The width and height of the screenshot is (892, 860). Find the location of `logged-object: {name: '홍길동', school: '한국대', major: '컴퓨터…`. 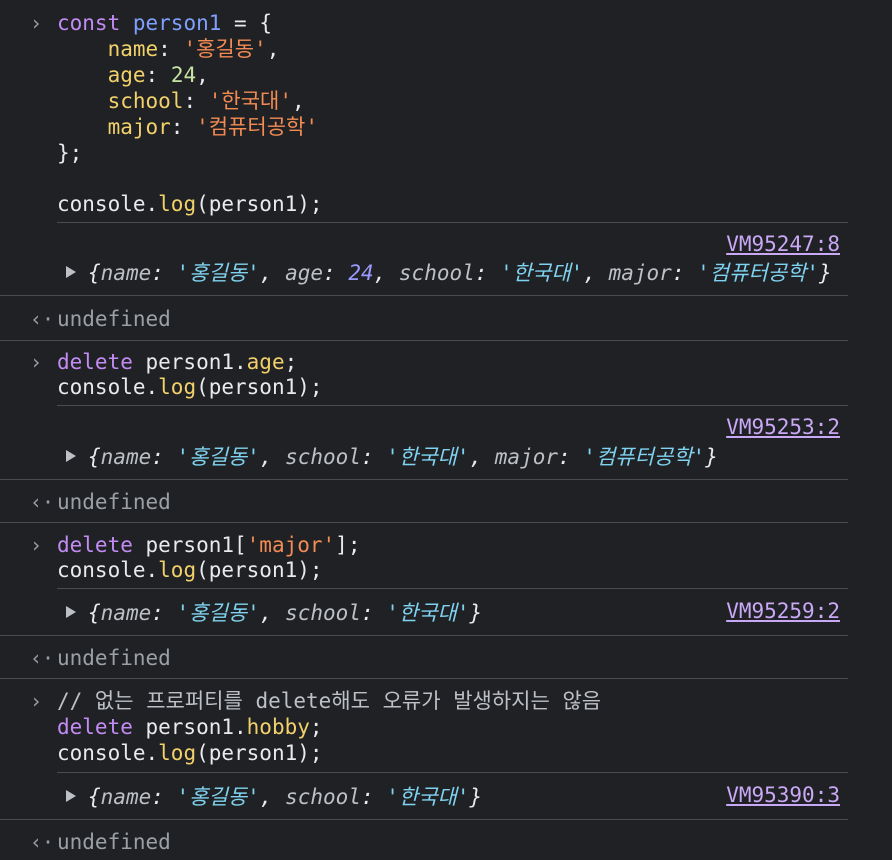

logged-object: {name: '홍길동', school: '한국대', major: '컴퓨터… is located at coordinates (403, 457).